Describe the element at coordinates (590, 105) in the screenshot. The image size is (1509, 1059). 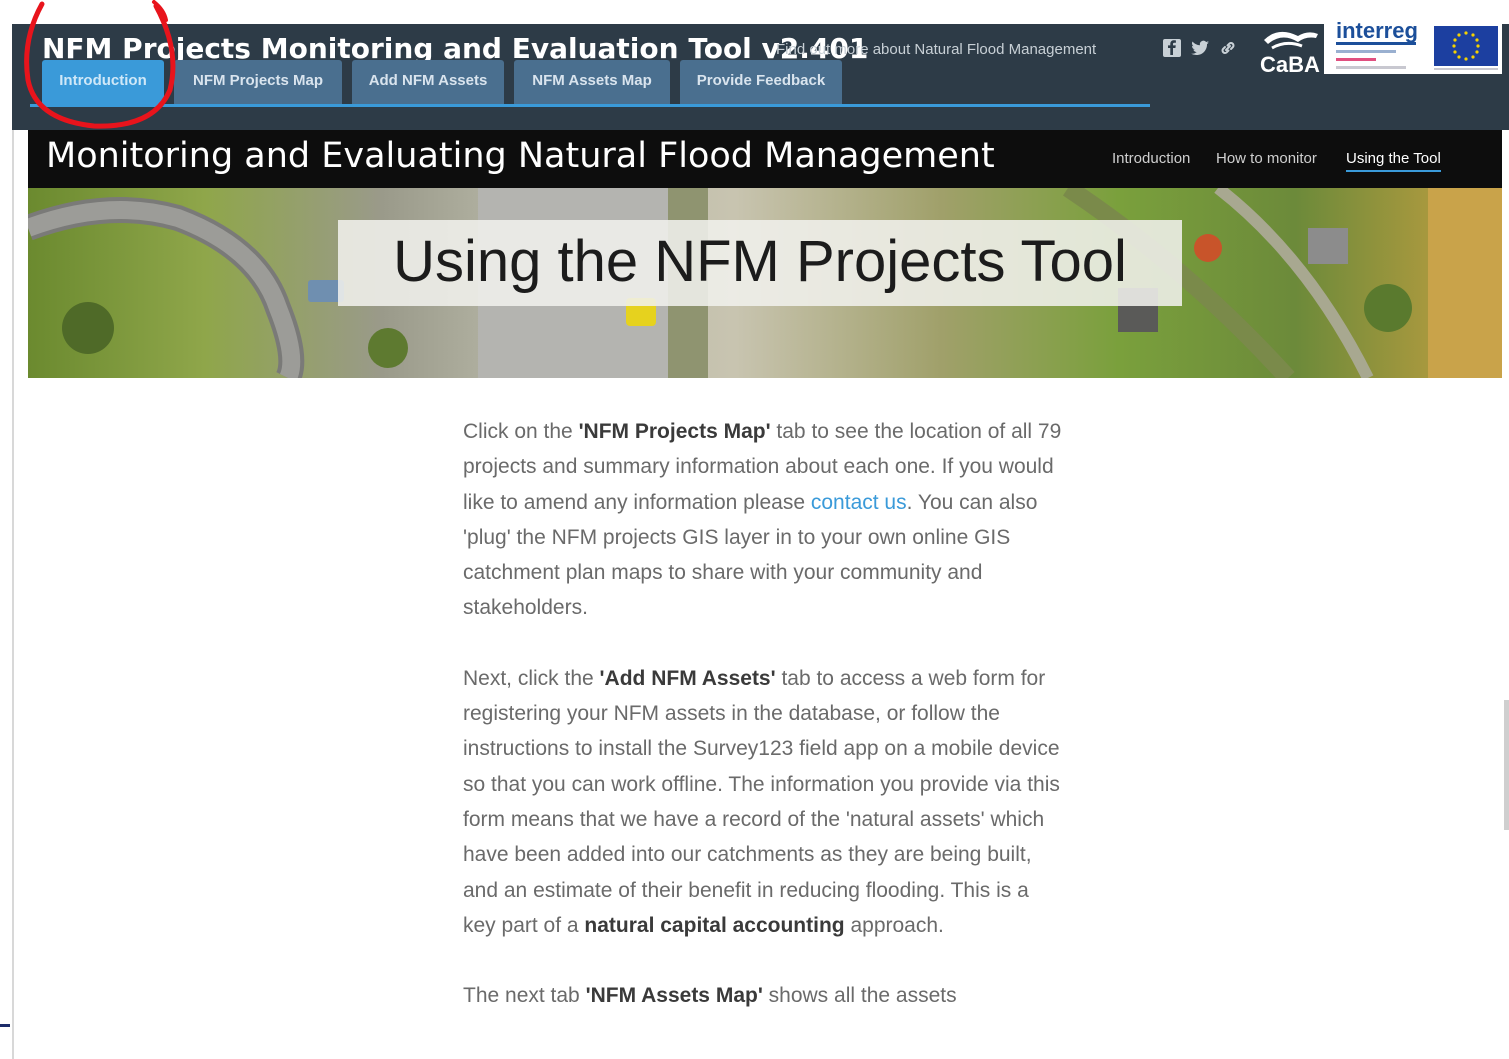
I see `tab-underline` at that location.